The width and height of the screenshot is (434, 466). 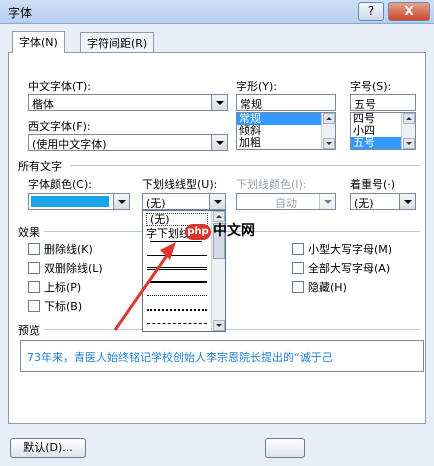 I want to click on annotation-arrow-icon, so click(x=144, y=286).